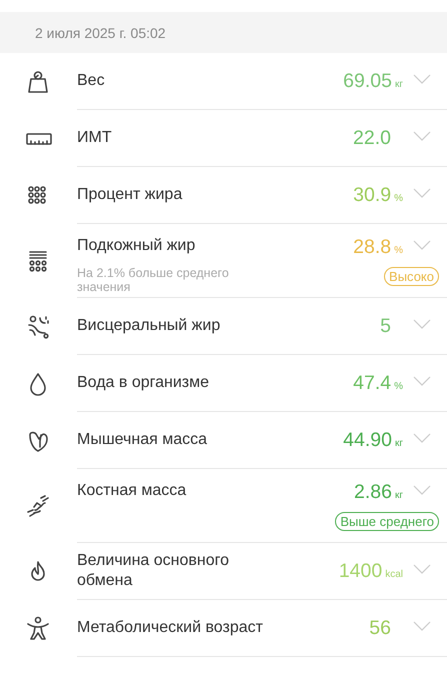 The image size is (447, 680). Describe the element at coordinates (132, 491) in the screenshot. I see `metric-label: Костная масса` at that location.